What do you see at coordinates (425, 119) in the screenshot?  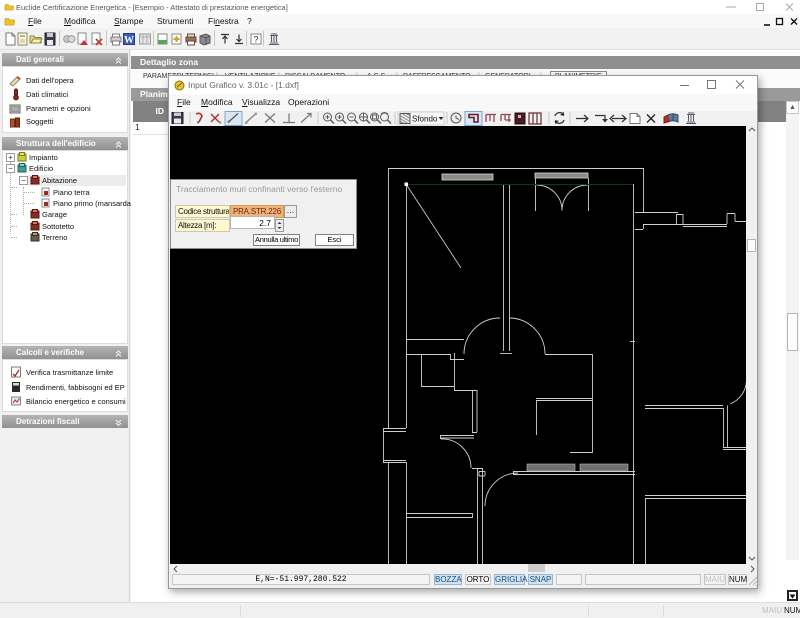 I see `svg-text: Sfondo` at bounding box center [425, 119].